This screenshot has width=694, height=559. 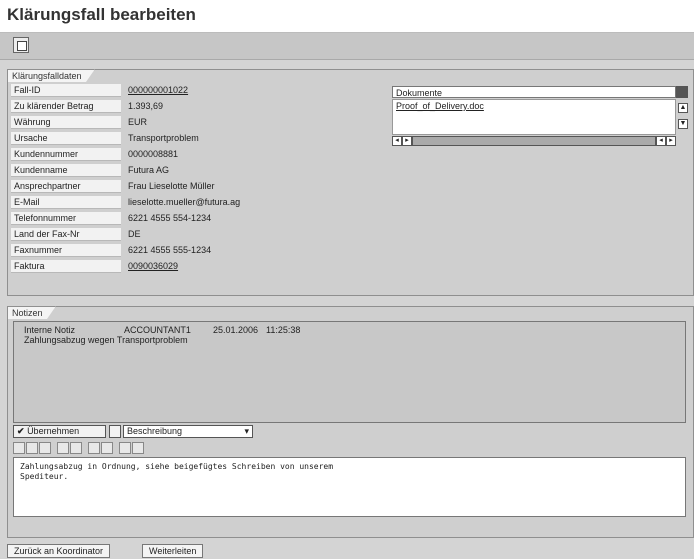 What do you see at coordinates (66, 90) in the screenshot?
I see `field-label: Fall-ID` at bounding box center [66, 90].